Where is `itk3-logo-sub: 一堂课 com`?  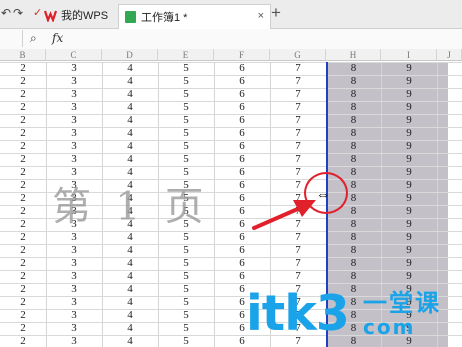
itk3-logo-sub: 一堂课 com is located at coordinates (402, 314).